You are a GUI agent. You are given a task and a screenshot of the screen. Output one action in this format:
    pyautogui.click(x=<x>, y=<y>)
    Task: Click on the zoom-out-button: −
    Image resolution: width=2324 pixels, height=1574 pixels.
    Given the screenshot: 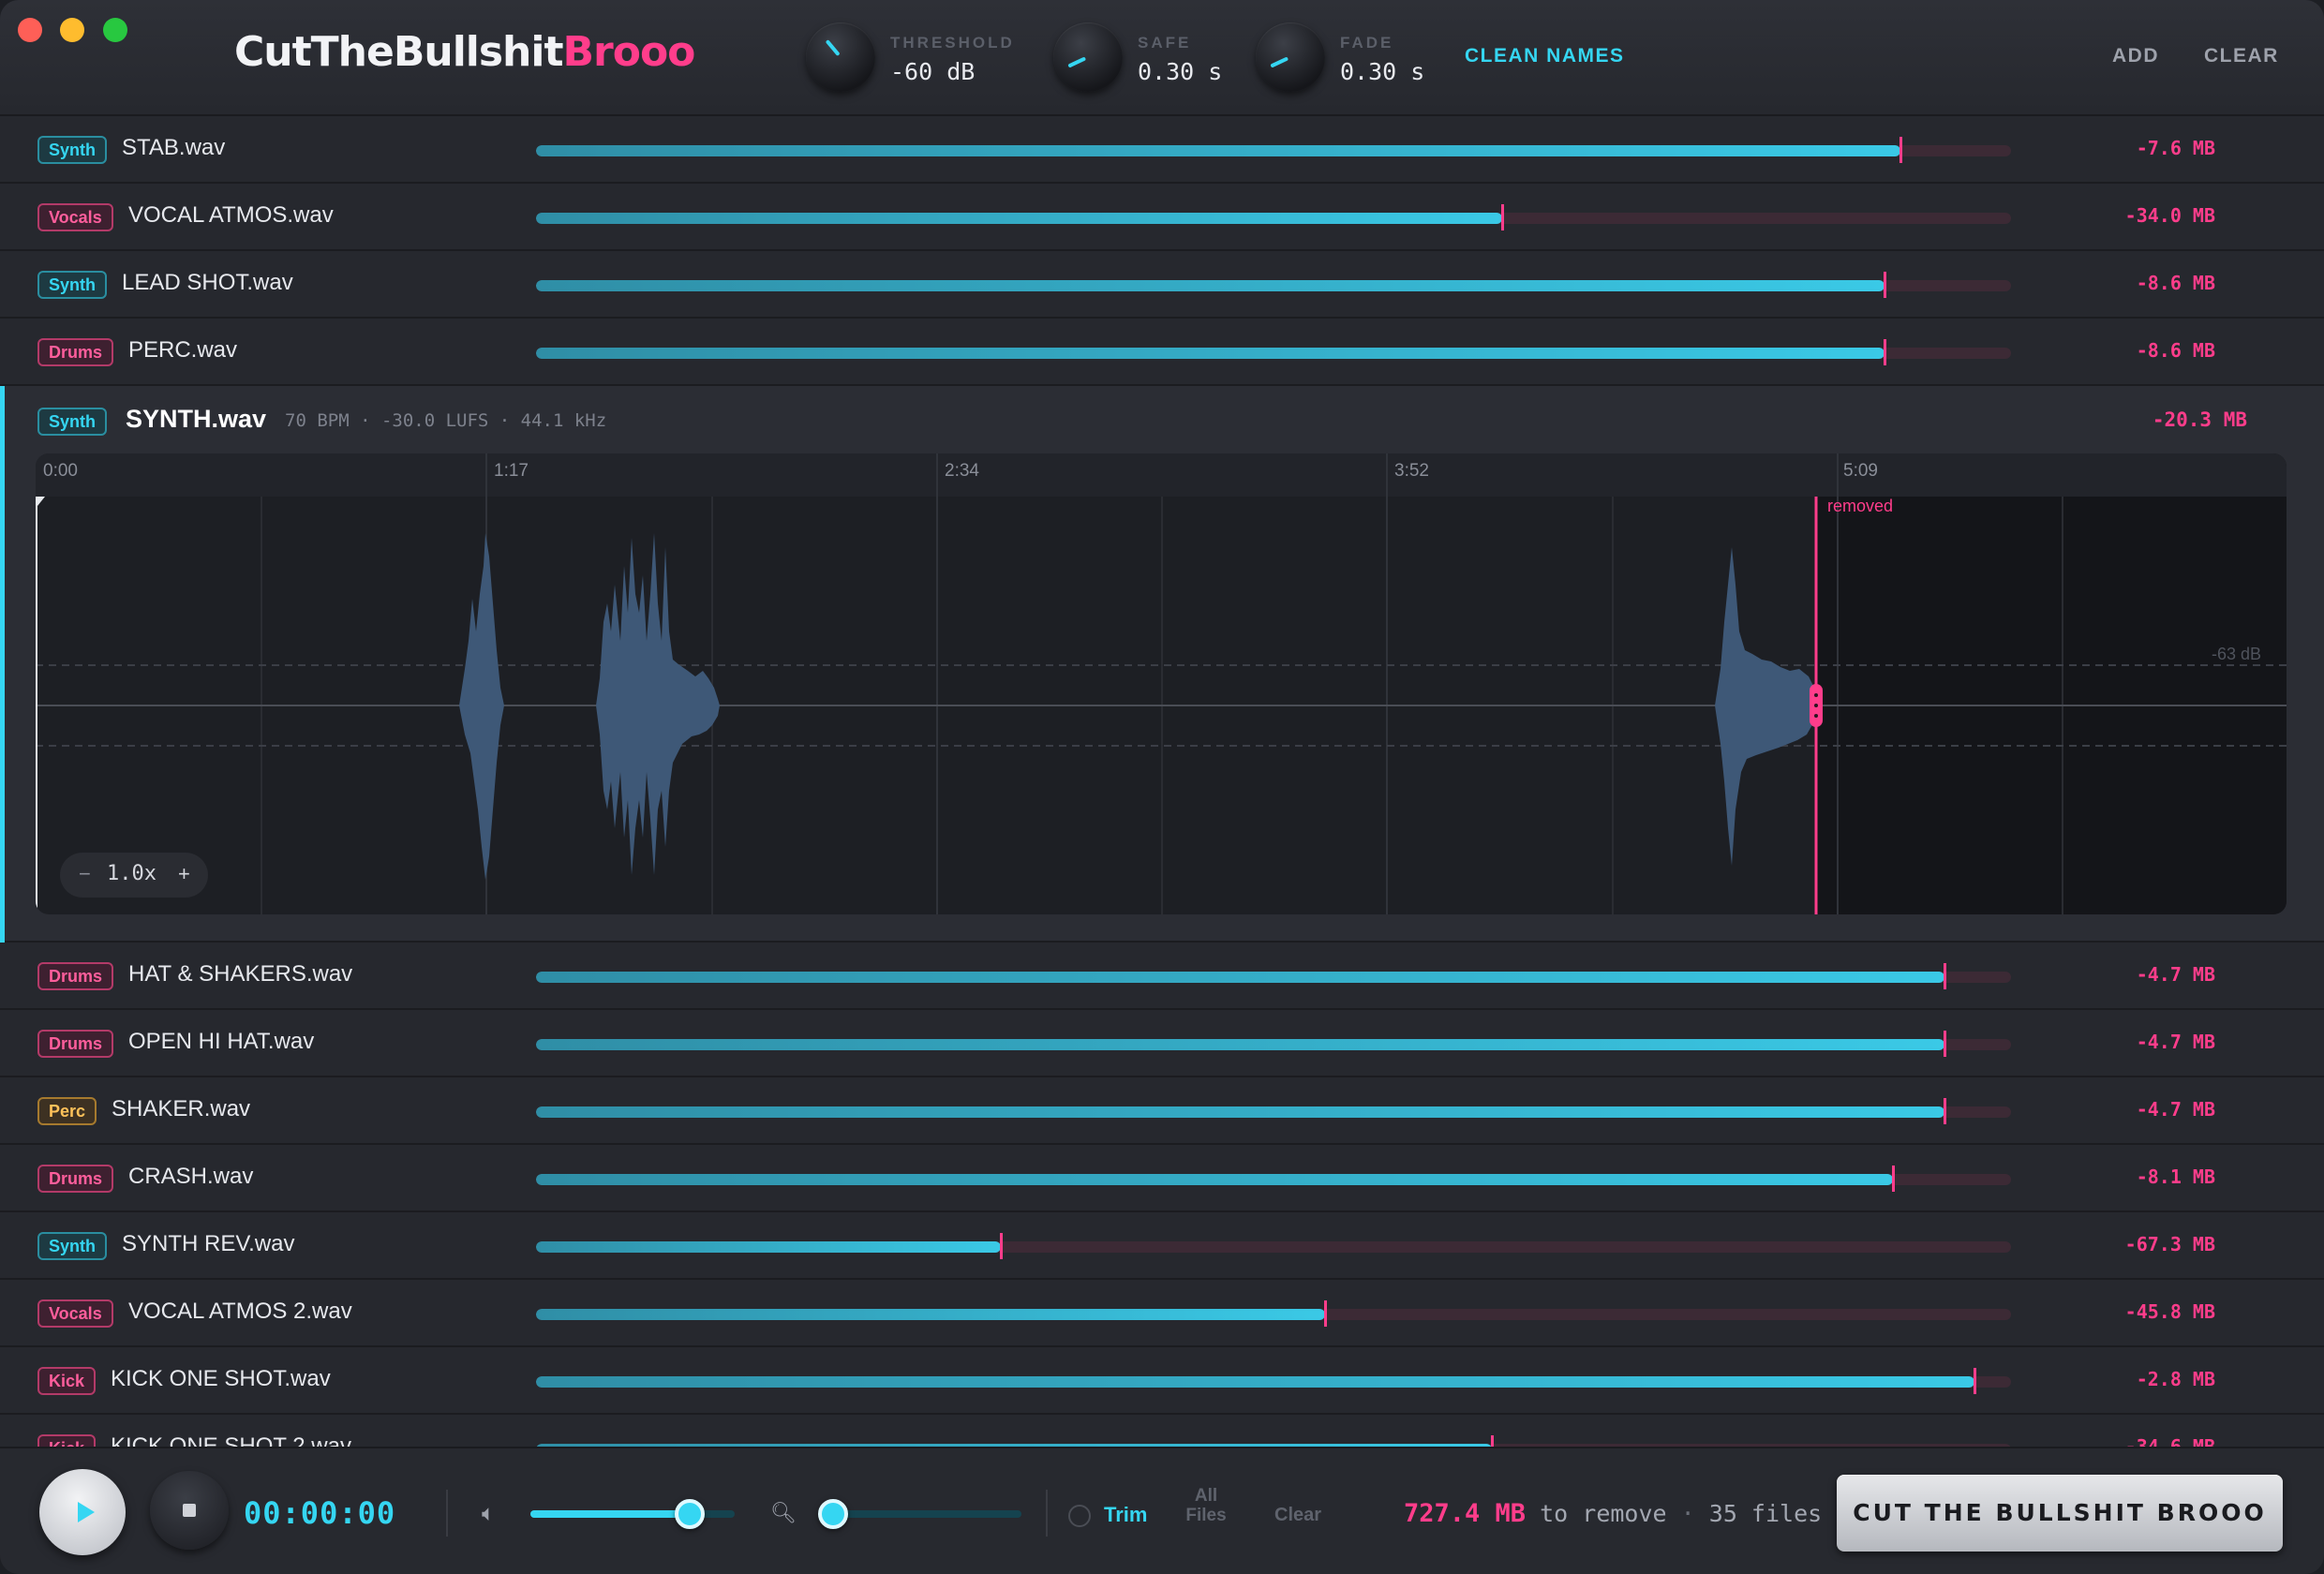 What is the action you would take?
    pyautogui.click(x=85, y=874)
    